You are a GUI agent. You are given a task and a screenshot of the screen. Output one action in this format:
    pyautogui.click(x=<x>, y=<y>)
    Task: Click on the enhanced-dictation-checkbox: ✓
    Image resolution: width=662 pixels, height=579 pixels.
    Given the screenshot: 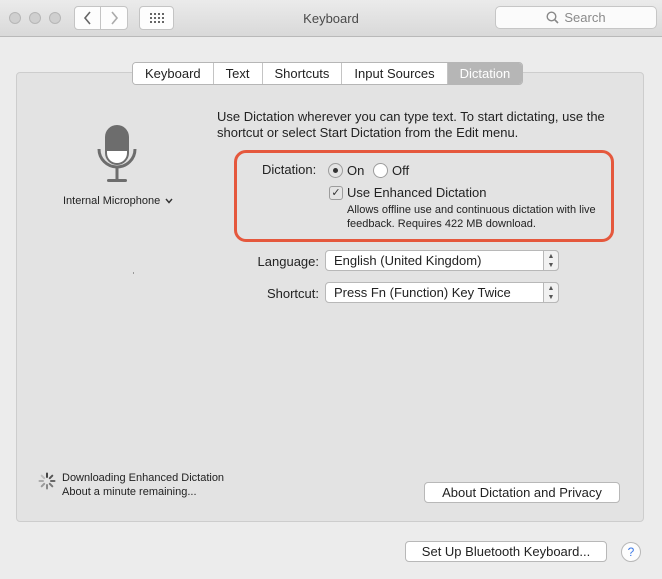 What is the action you would take?
    pyautogui.click(x=336, y=193)
    